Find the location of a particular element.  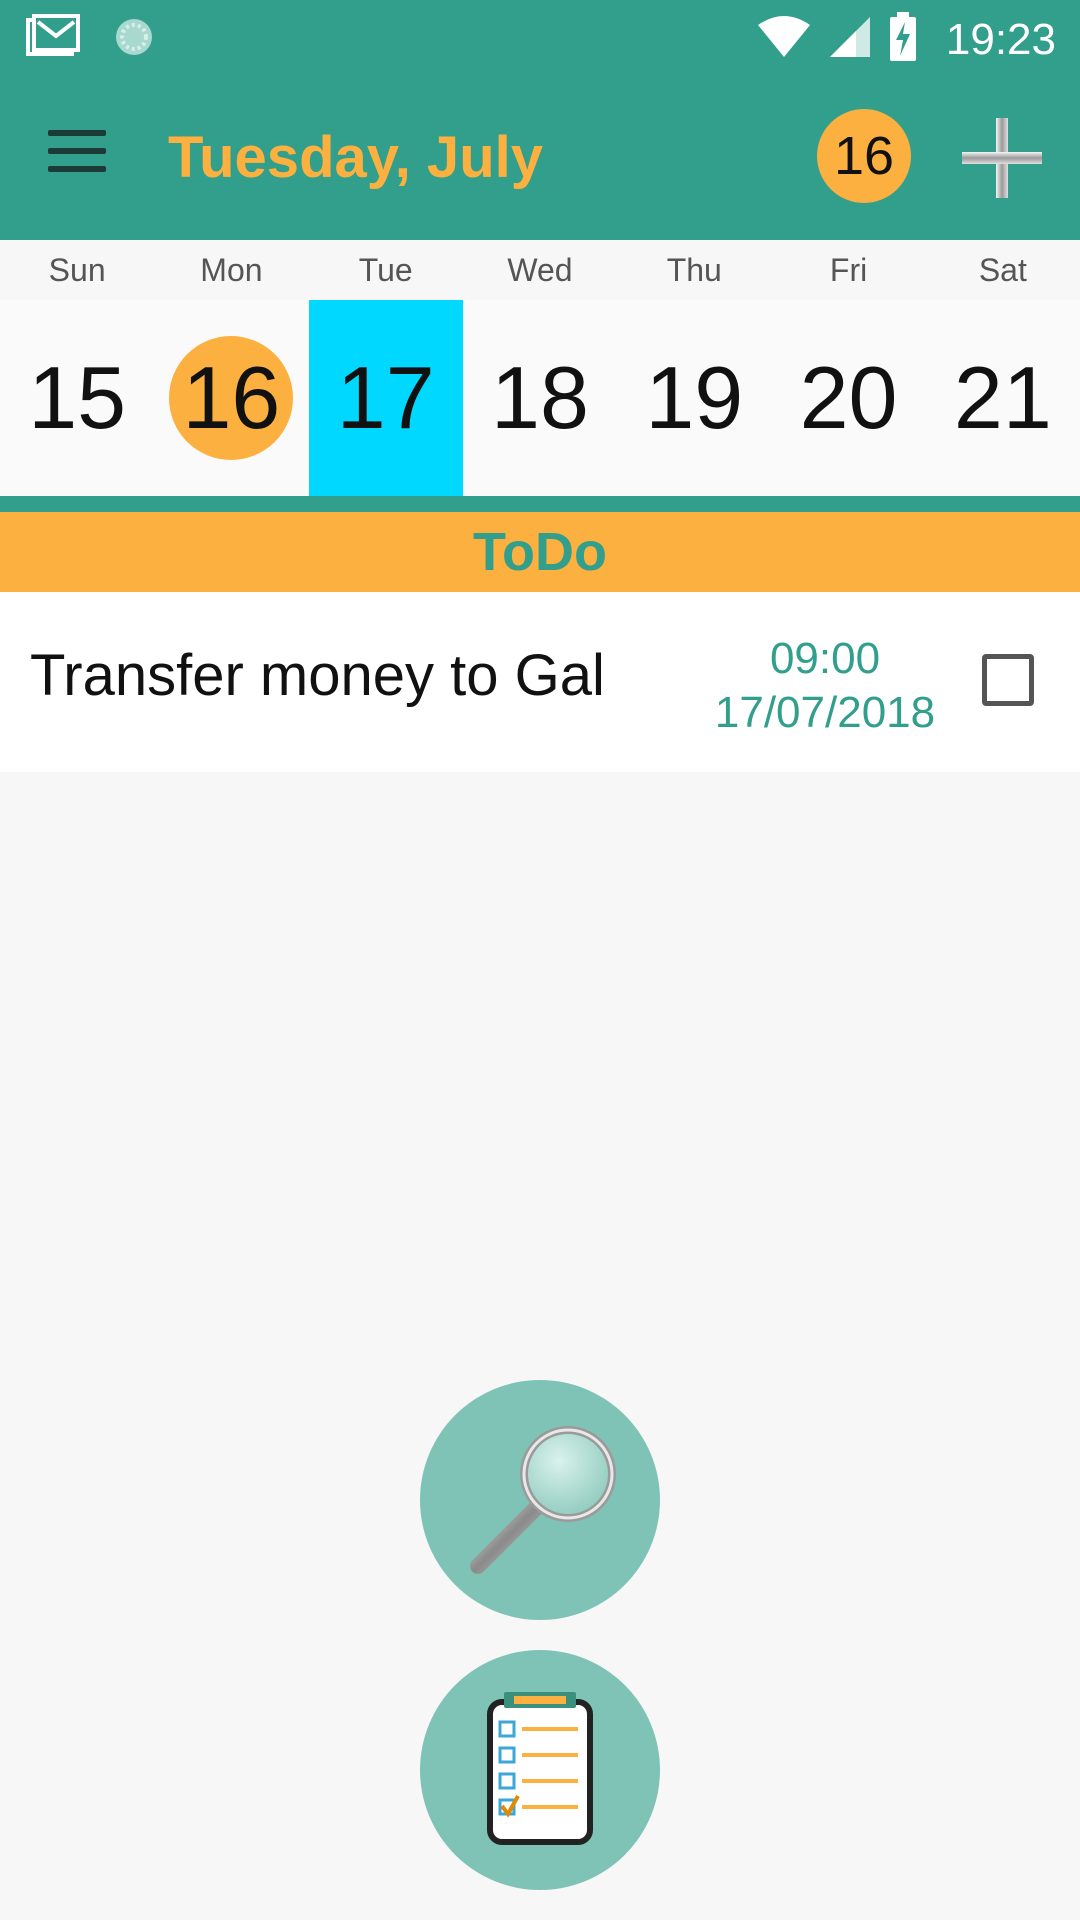

reminders-icon is located at coordinates (540, 1770).